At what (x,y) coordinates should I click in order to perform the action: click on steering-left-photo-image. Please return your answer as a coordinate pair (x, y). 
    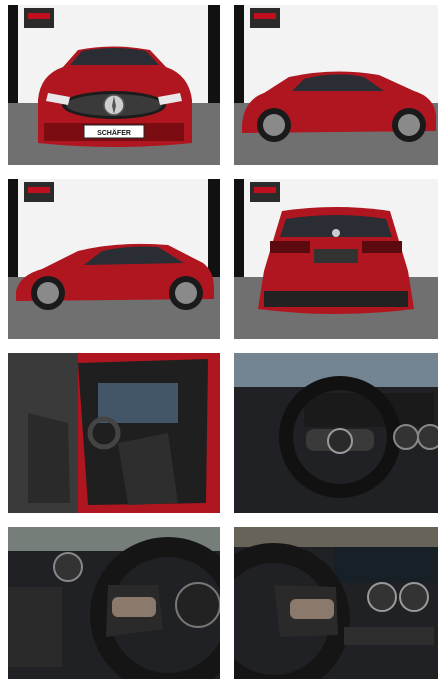
    Looking at the image, I should click on (114, 603).